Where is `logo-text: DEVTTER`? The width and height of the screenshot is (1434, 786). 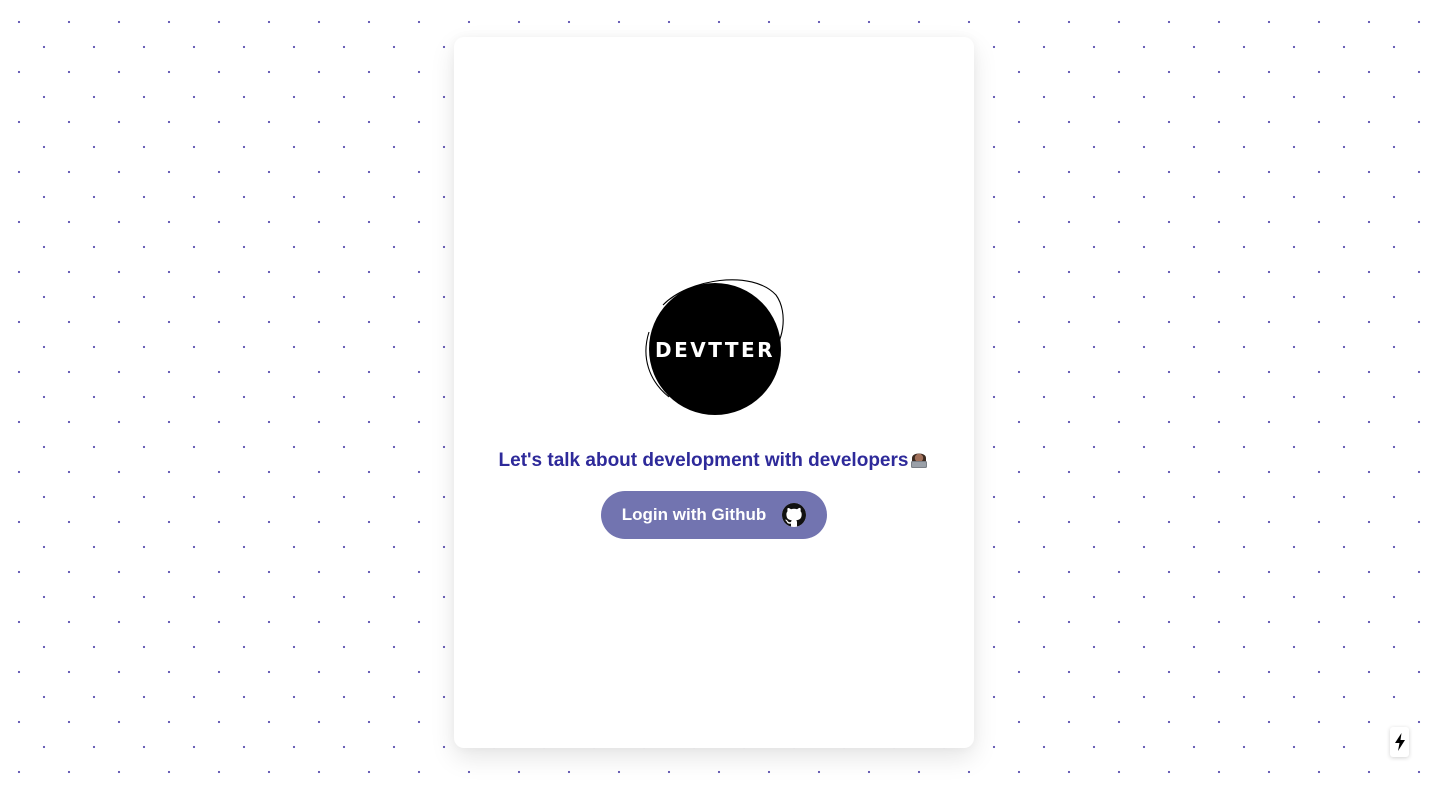
logo-text: DEVTTER is located at coordinates (715, 350).